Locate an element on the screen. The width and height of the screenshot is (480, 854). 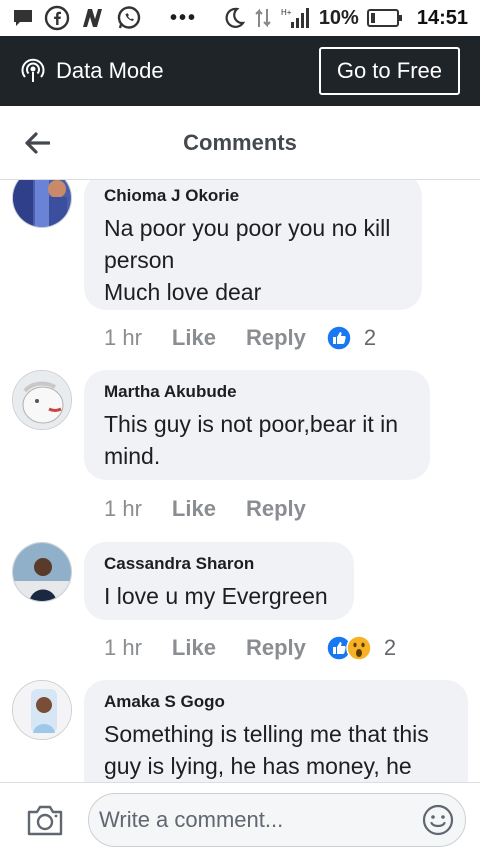
go-to-free-button: Go to Free is located at coordinates (389, 71).